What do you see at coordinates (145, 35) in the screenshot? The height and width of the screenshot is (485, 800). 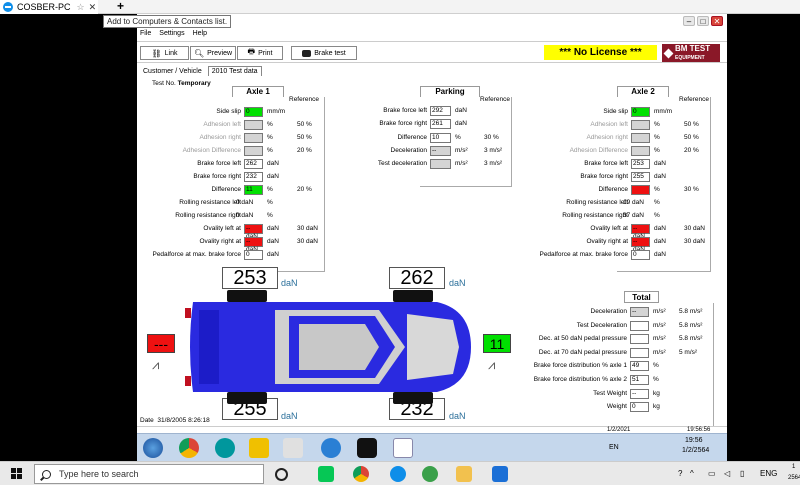 I see `menu-file: File` at bounding box center [145, 35].